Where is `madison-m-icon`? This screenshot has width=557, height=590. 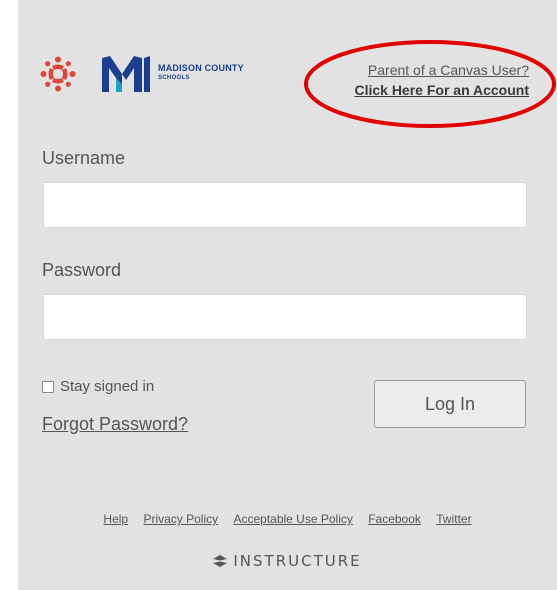
madison-m-icon is located at coordinates (126, 74).